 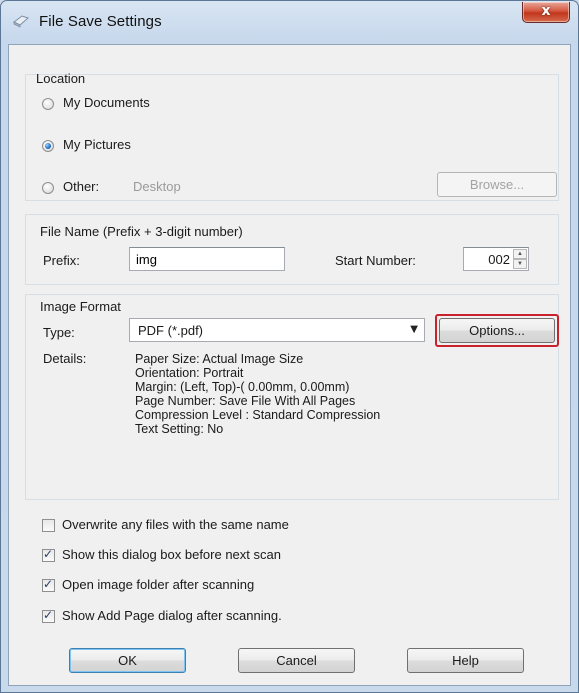 I want to click on checkbox-add-page, so click(x=48, y=615).